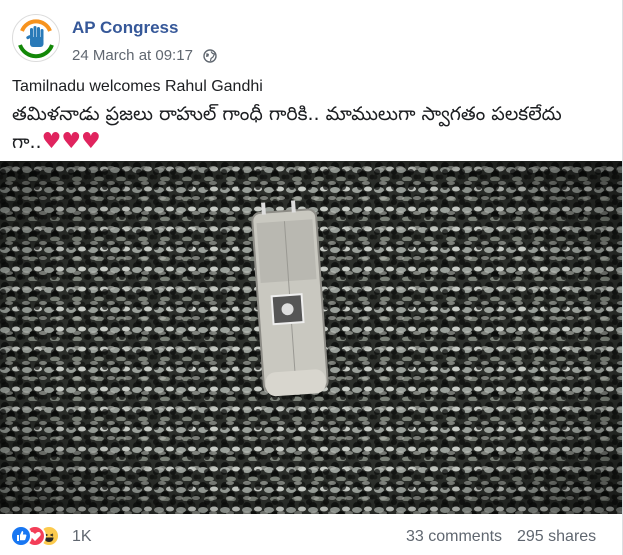 The image size is (623, 555). I want to click on vehicle-top-view, so click(290, 298).